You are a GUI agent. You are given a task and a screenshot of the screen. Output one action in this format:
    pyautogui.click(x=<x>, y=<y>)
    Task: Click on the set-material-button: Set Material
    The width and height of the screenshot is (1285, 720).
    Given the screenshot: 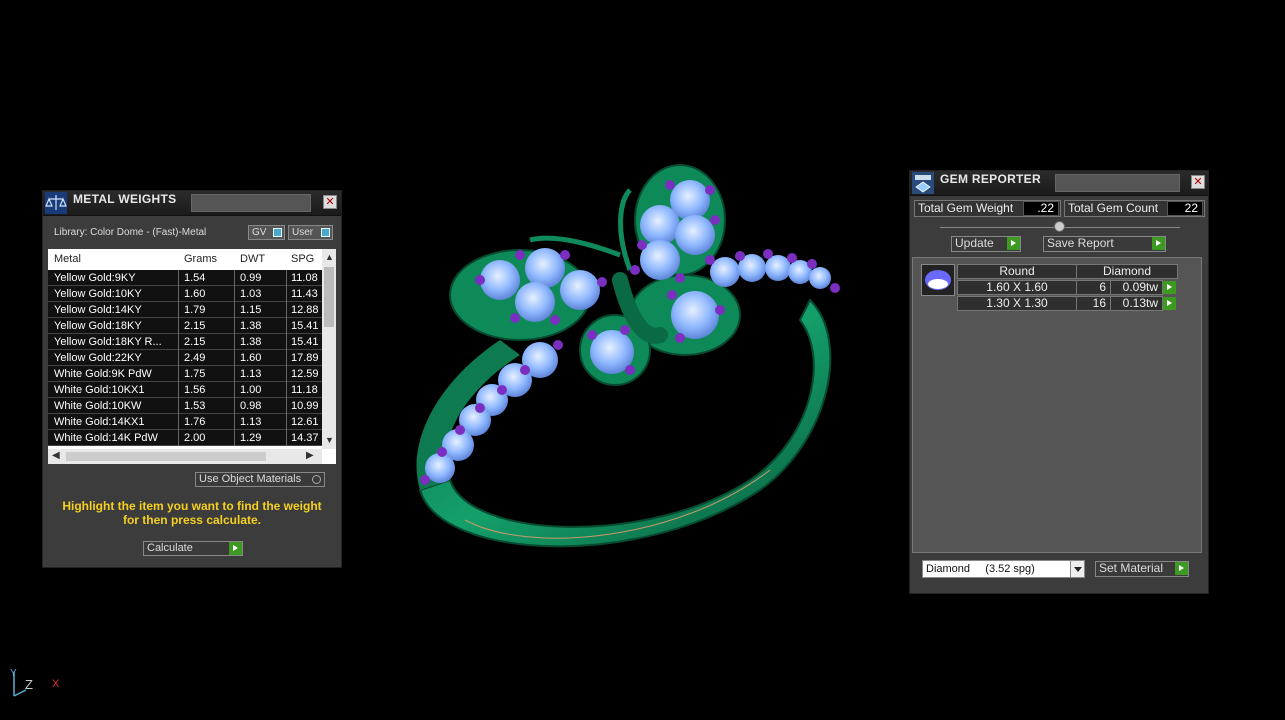 What is the action you would take?
    pyautogui.click(x=1142, y=569)
    